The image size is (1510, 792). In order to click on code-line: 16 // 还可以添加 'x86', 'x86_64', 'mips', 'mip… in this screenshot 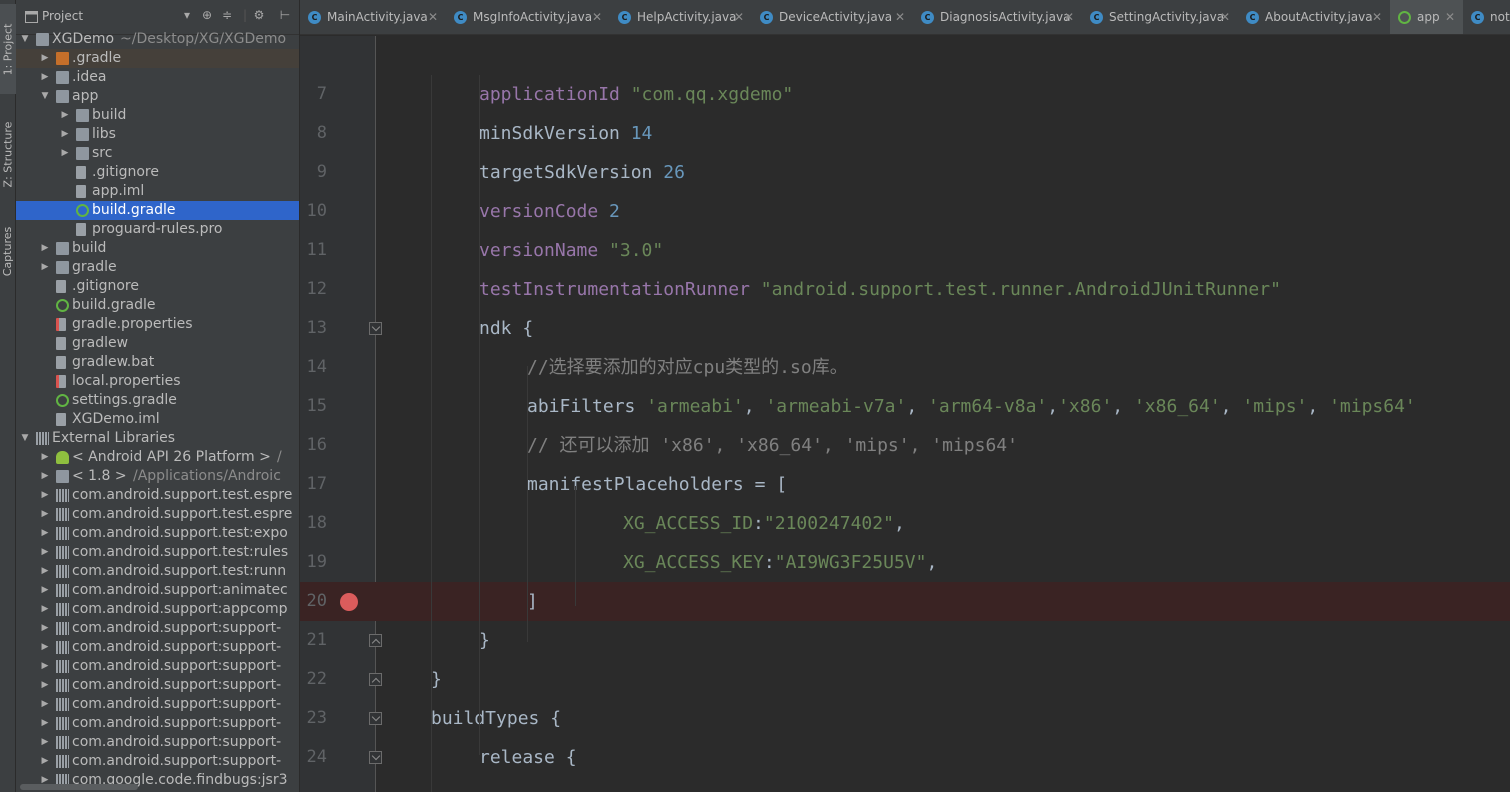, I will do `click(905, 445)`.